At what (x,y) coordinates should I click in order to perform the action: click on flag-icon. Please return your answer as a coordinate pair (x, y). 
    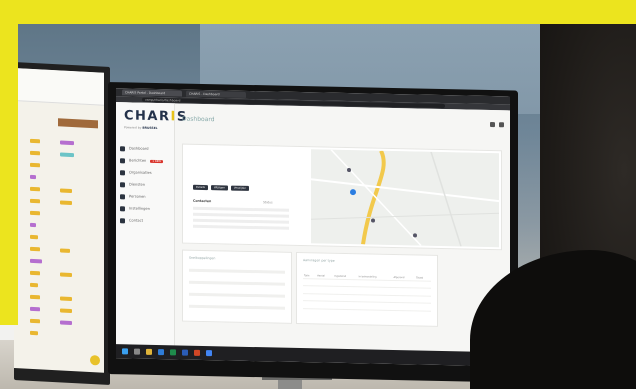
    Looking at the image, I should click on (122, 220).